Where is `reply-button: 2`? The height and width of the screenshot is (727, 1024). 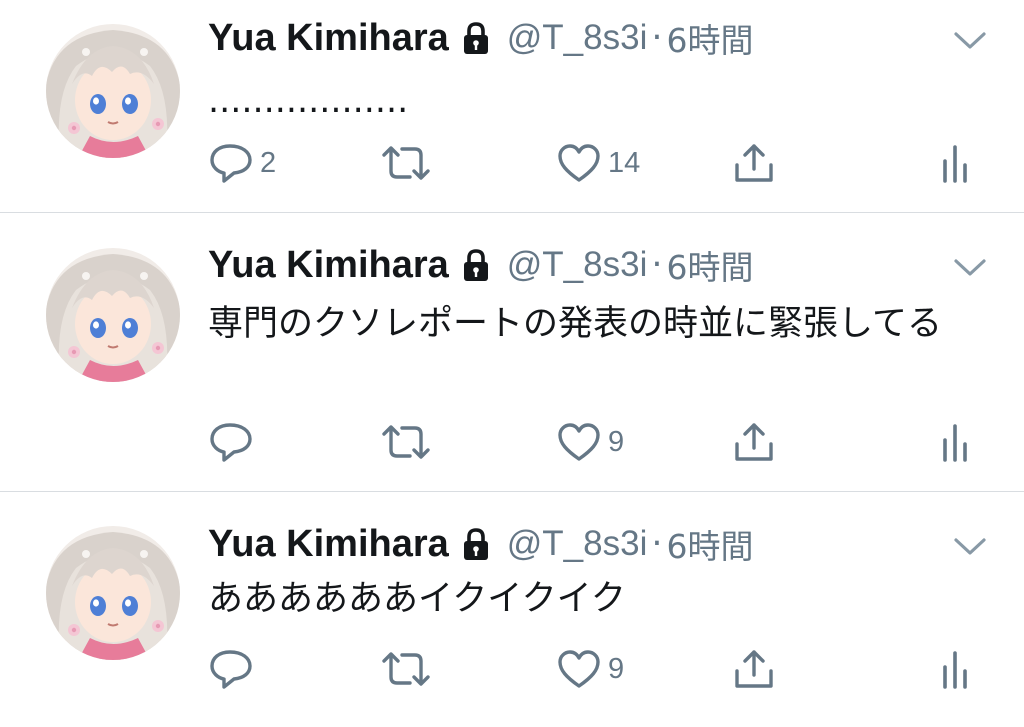 reply-button: 2 is located at coordinates (242, 163).